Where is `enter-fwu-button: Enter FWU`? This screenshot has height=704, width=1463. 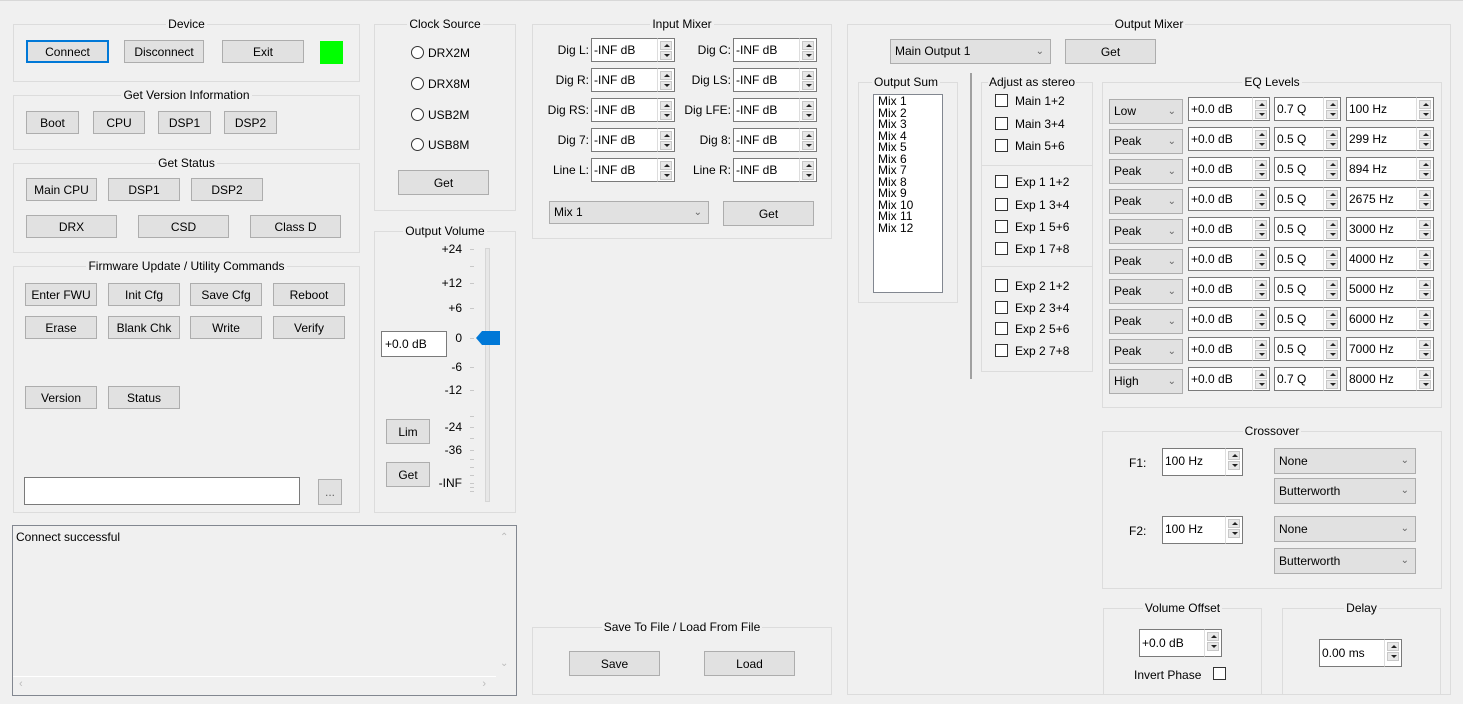 enter-fwu-button: Enter FWU is located at coordinates (61, 294).